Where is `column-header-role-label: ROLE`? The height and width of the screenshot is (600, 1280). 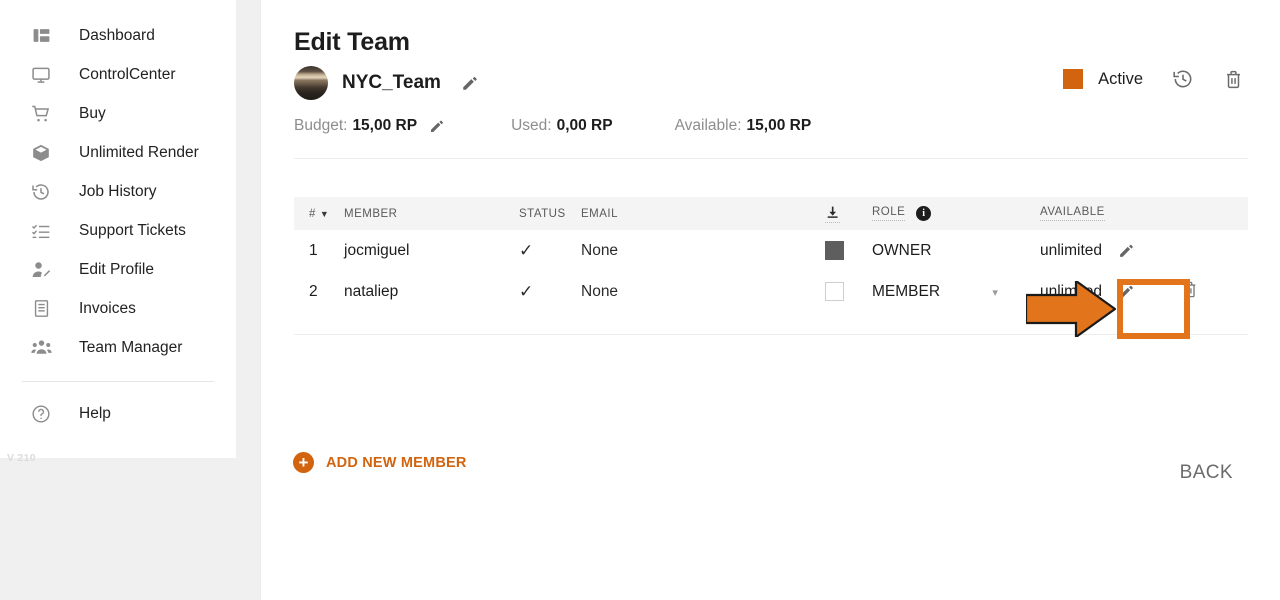
column-header-role-label: ROLE is located at coordinates (889, 213).